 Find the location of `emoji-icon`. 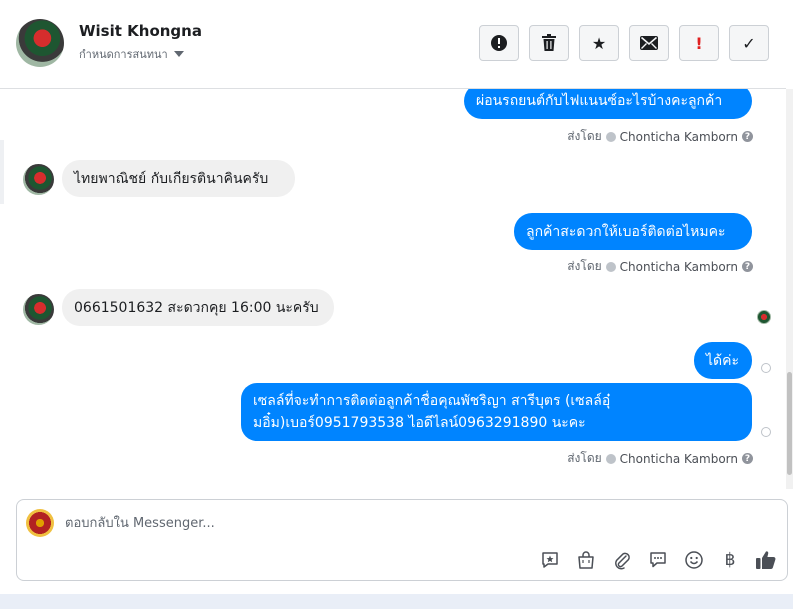

emoji-icon is located at coordinates (694, 560).